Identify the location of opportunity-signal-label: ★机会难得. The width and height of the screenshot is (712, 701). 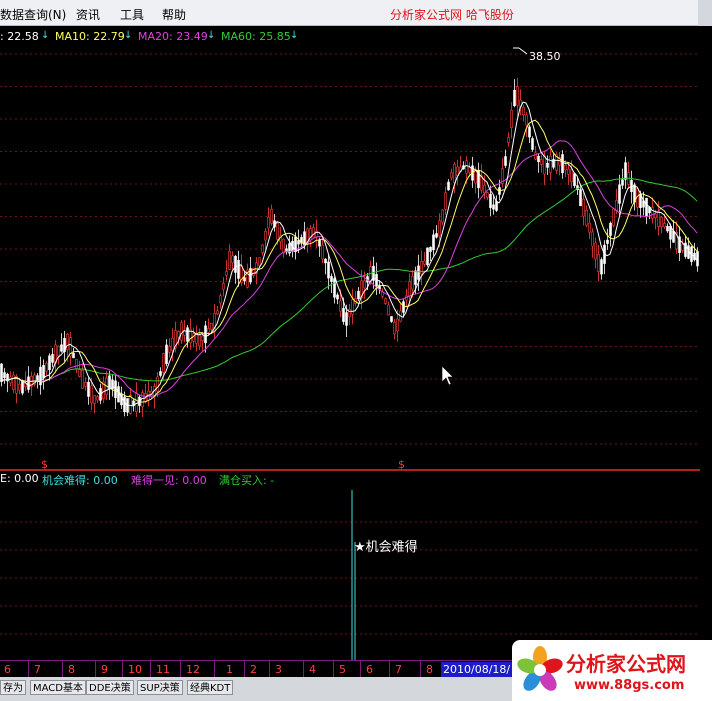
(386, 547).